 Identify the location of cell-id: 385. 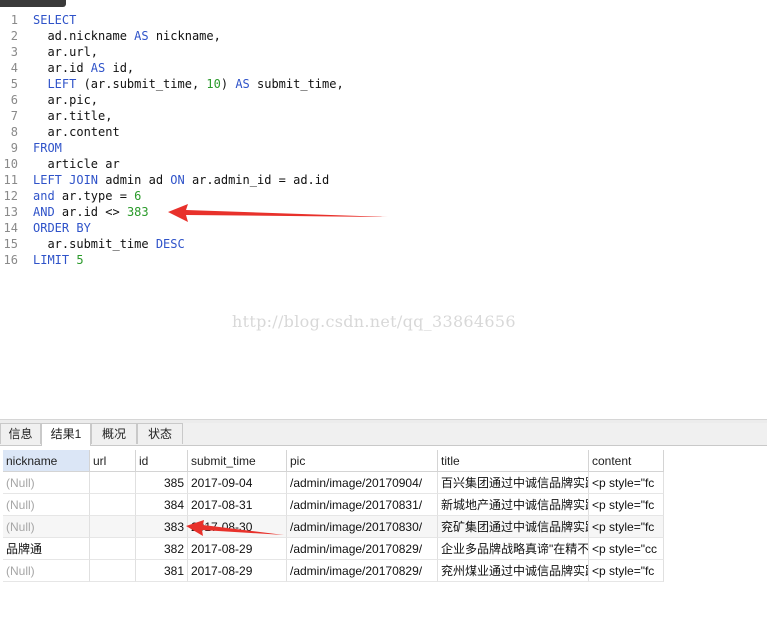
(162, 483).